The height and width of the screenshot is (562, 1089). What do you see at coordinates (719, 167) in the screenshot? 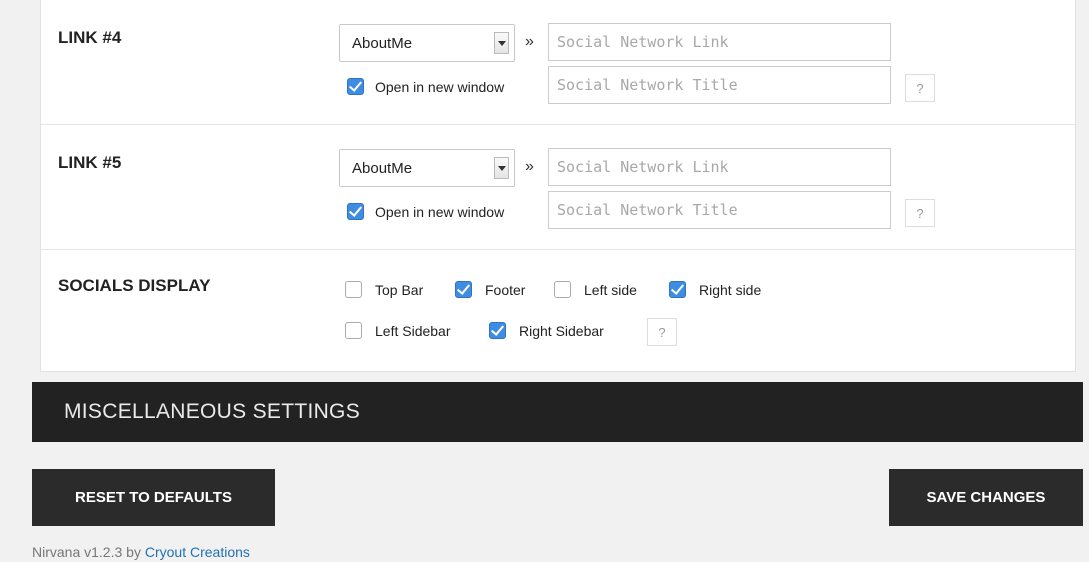
I see `link-5-url-input` at bounding box center [719, 167].